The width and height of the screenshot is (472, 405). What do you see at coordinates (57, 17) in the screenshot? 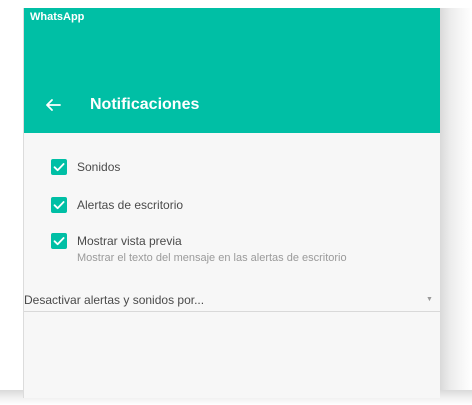
I see `app-title: WhatsApp` at bounding box center [57, 17].